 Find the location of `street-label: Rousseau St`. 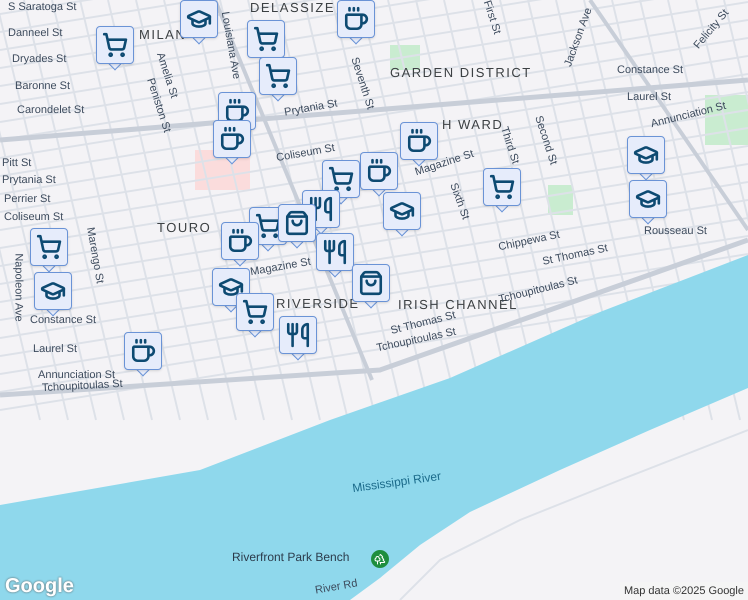

street-label: Rousseau St is located at coordinates (675, 231).